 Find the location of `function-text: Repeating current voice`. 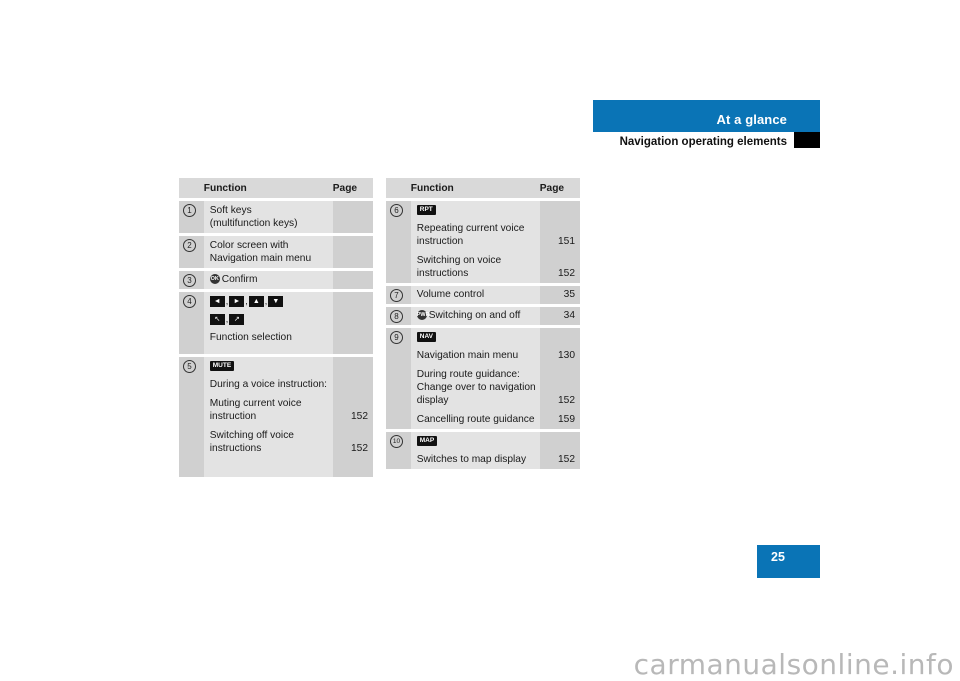

function-text: Repeating current voice is located at coordinates (470, 228).